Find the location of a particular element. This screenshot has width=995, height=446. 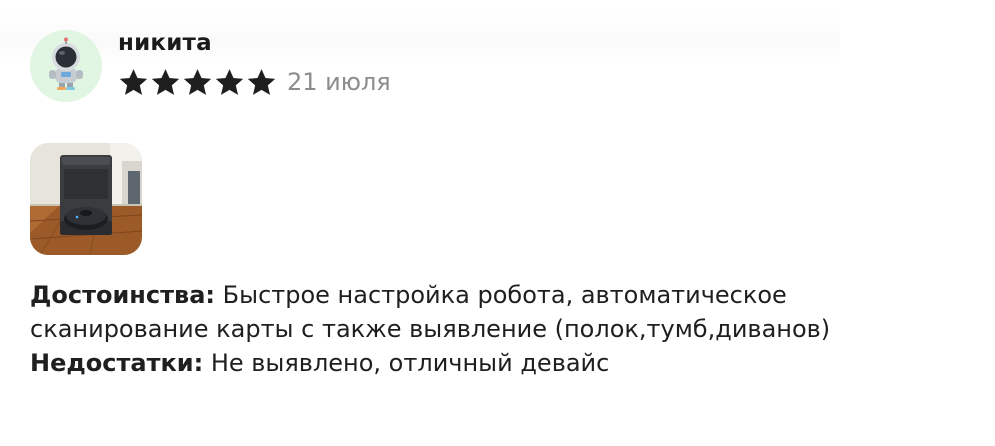

robot-vacuum-photo is located at coordinates (86, 199).